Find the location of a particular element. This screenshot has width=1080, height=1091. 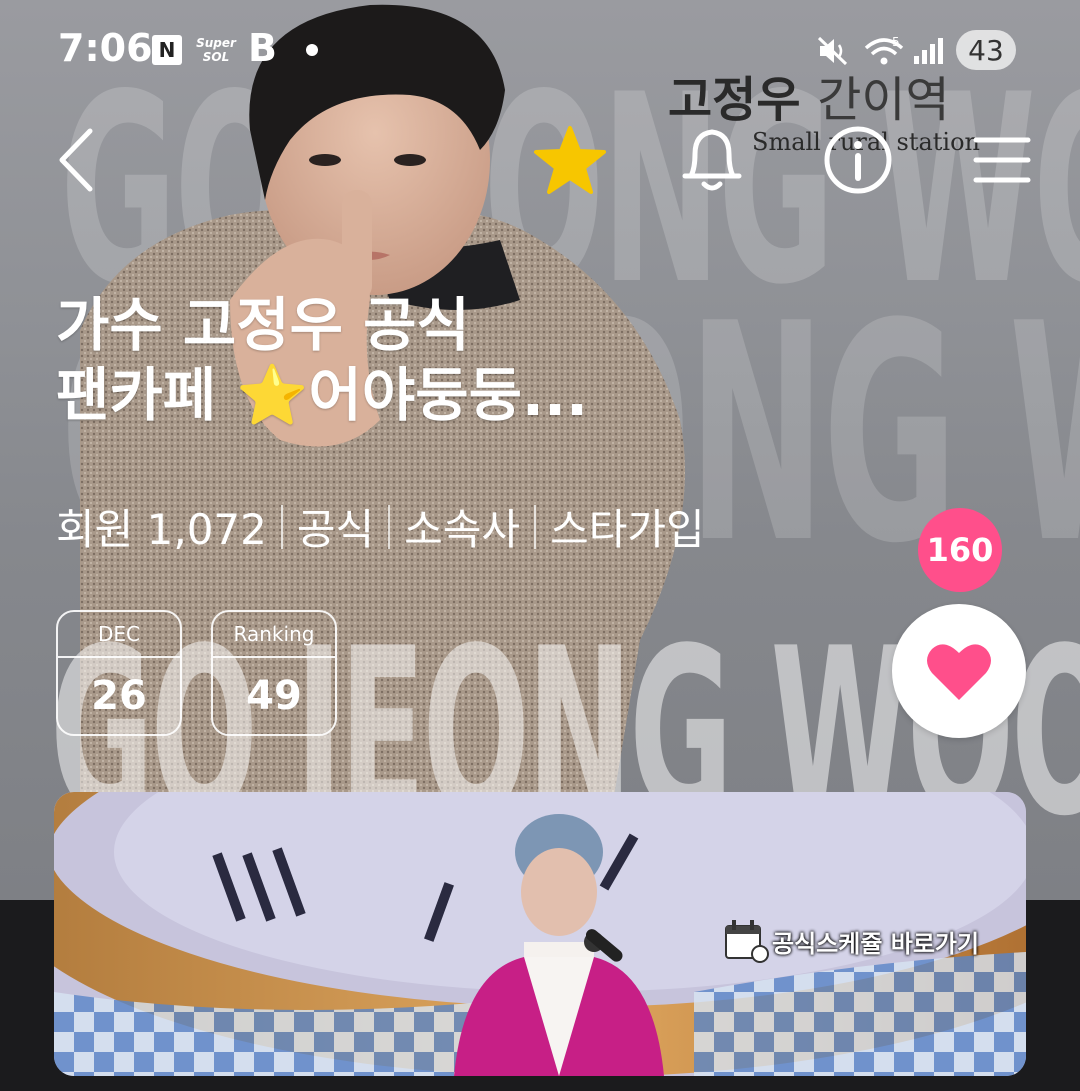

favorite-button is located at coordinates (570, 160).